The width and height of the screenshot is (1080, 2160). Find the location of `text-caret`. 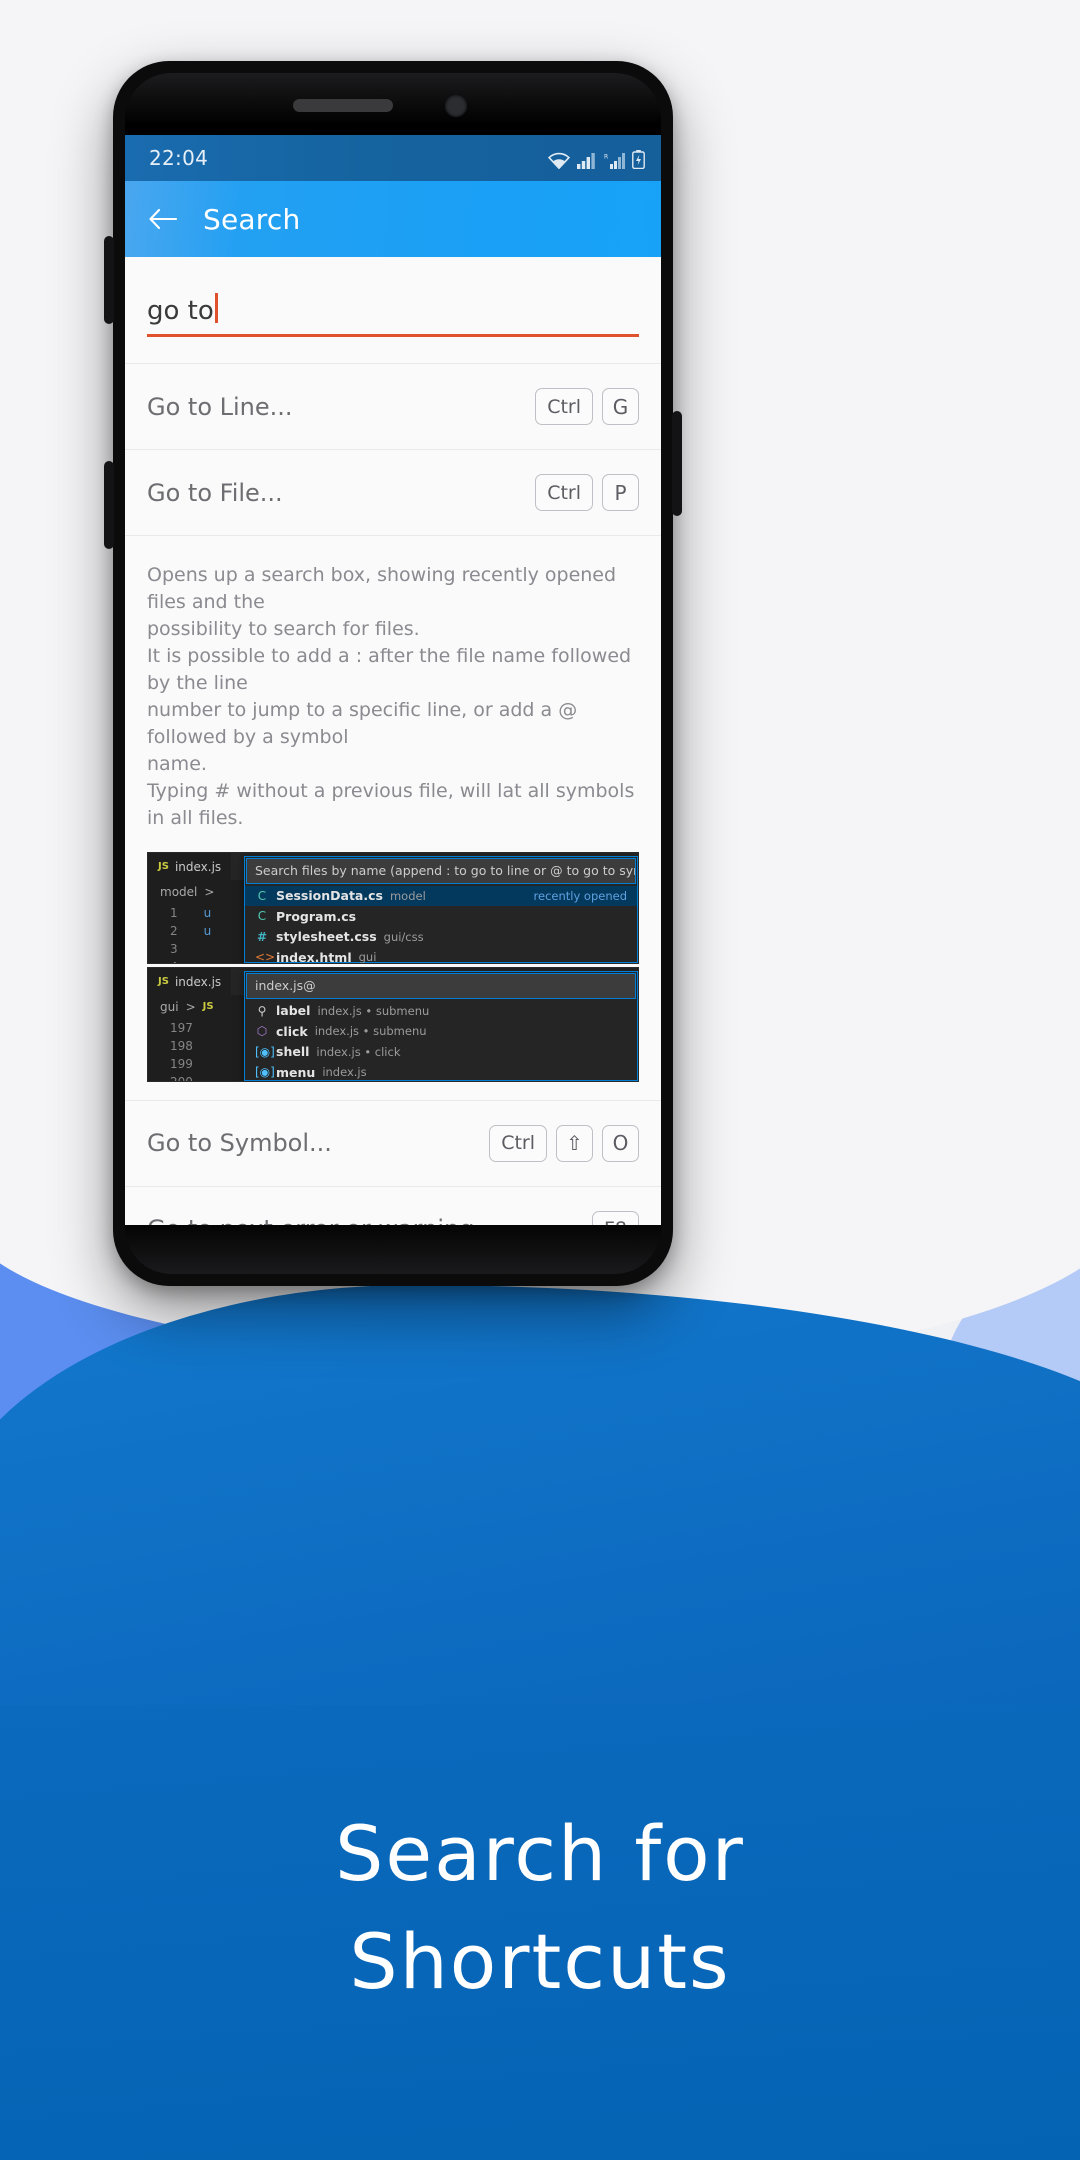

text-caret is located at coordinates (216, 308).